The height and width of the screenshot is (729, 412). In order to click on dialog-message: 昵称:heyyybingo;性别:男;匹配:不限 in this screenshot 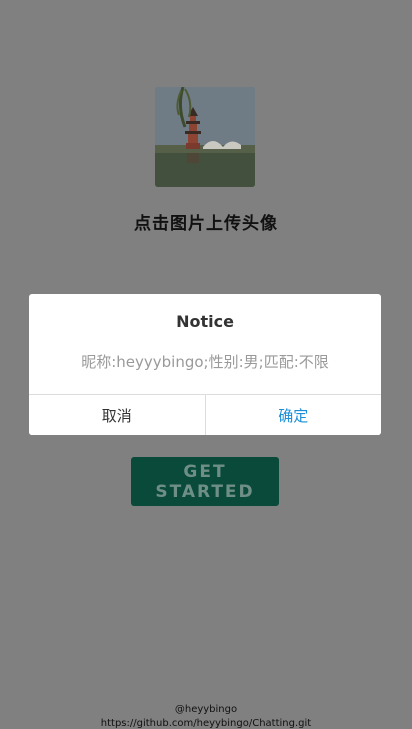, I will do `click(205, 362)`.